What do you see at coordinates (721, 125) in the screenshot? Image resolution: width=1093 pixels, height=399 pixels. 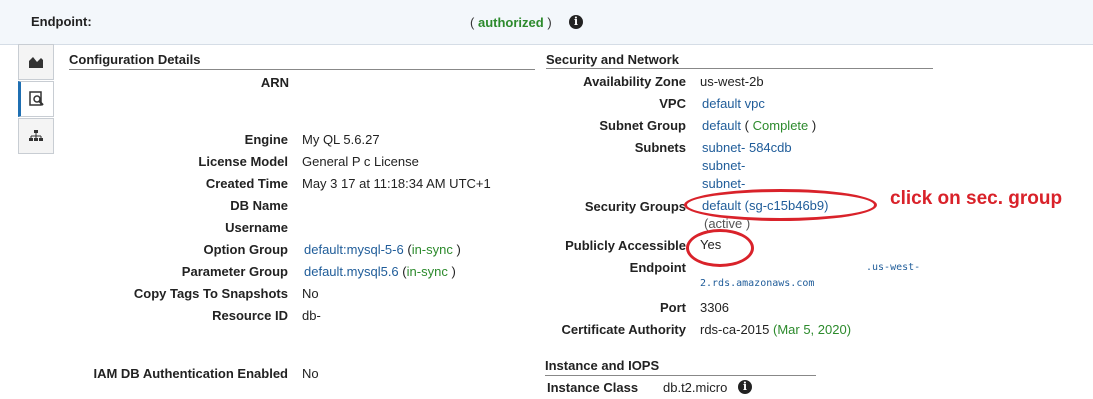 I see `subnet-group-link: default` at bounding box center [721, 125].